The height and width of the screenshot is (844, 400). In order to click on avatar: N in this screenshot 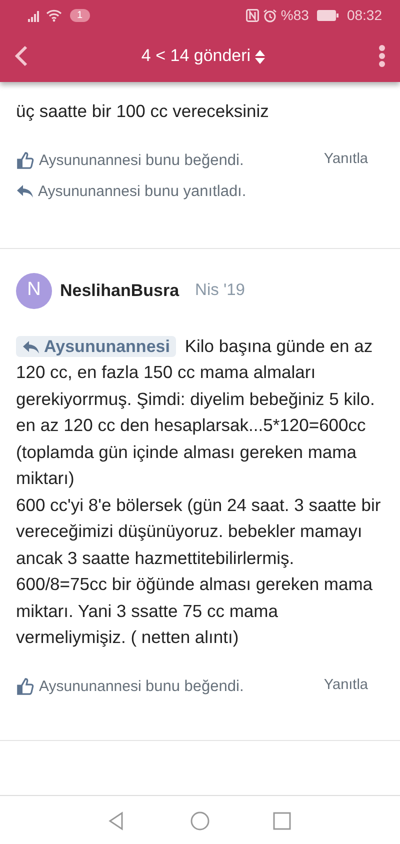, I will do `click(34, 290)`.